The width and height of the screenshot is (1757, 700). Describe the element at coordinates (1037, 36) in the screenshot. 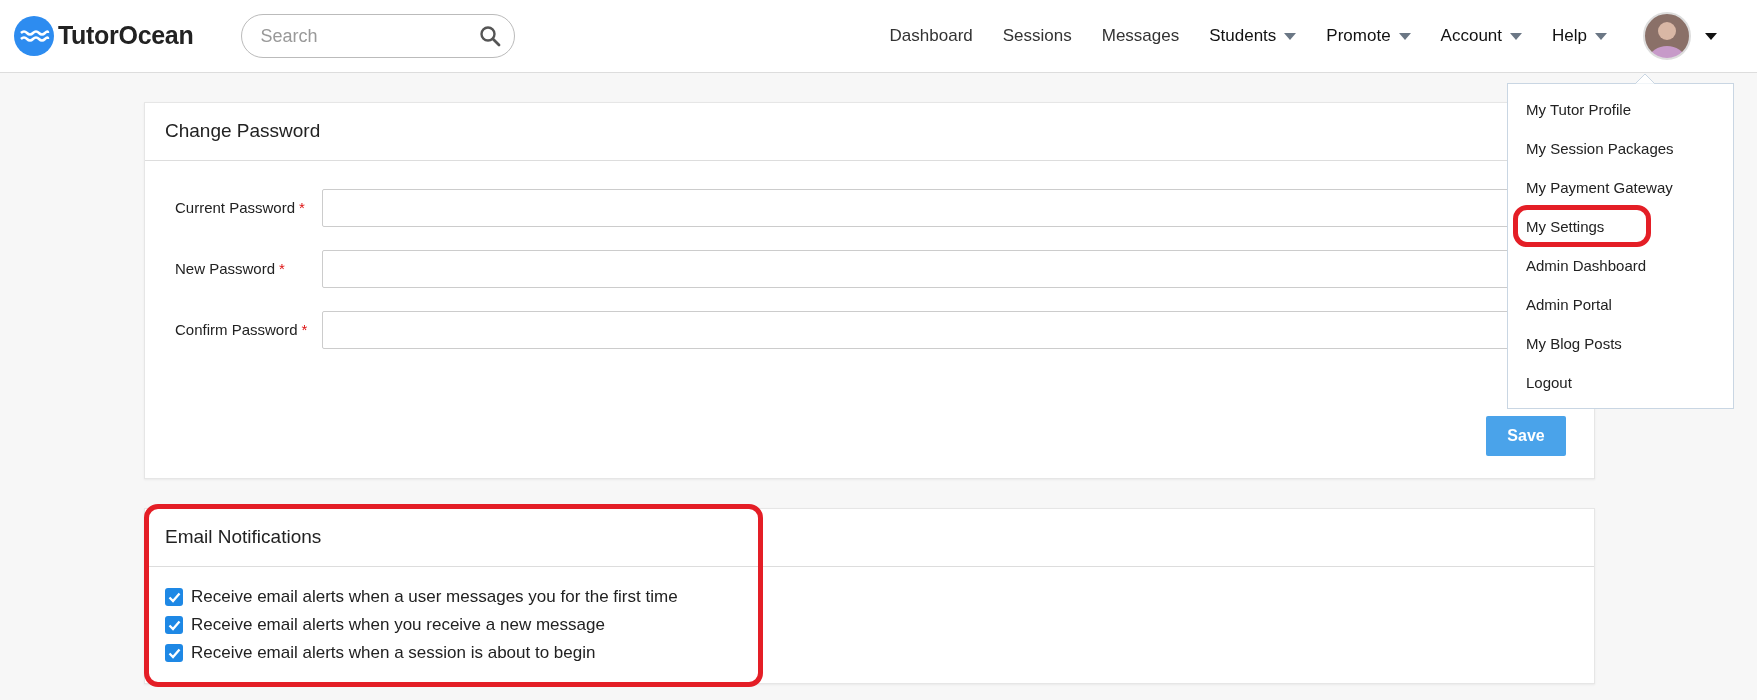

I see `nav-link: Sessions` at that location.